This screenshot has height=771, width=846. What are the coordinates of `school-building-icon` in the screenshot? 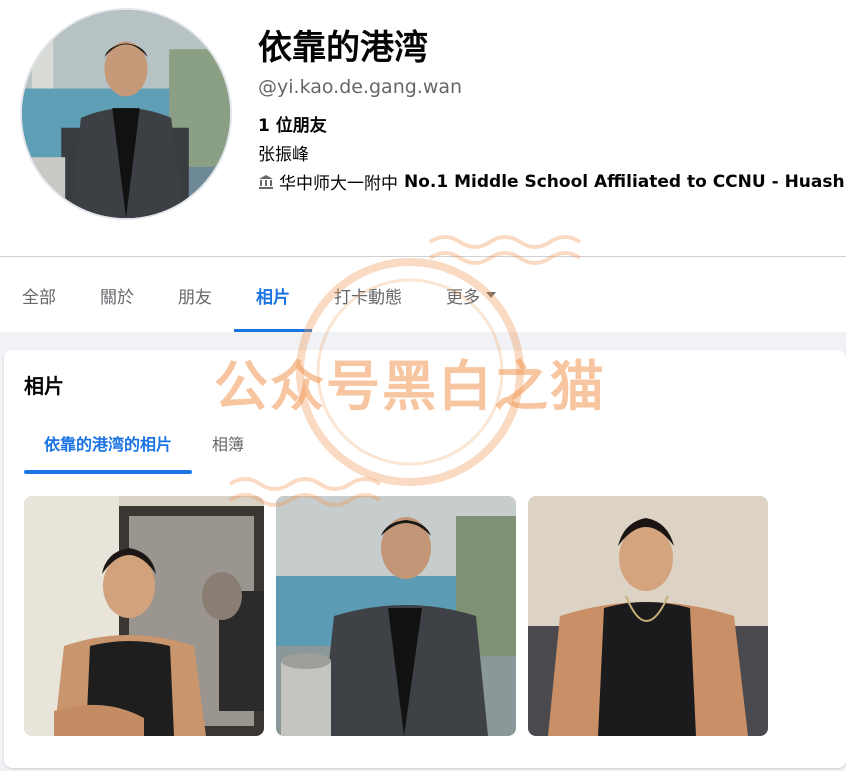 It's located at (266, 182).